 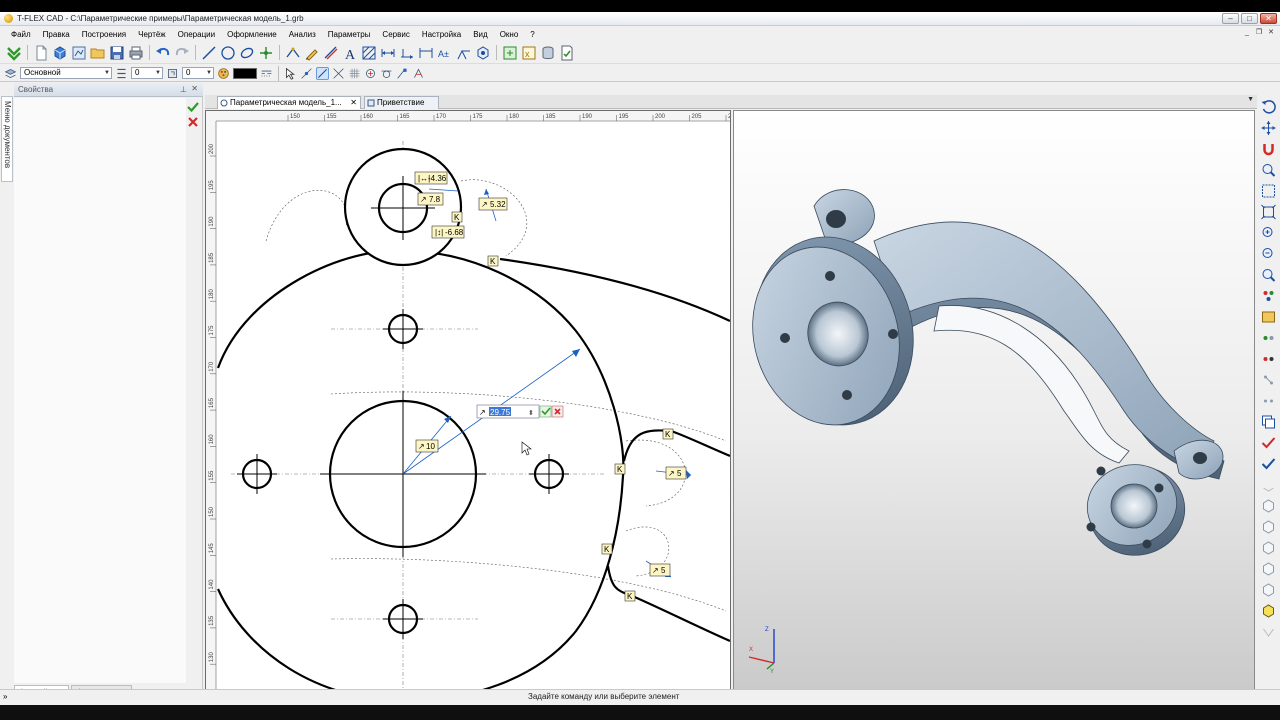 I want to click on layer-select: Основной ▼, so click(x=66, y=73).